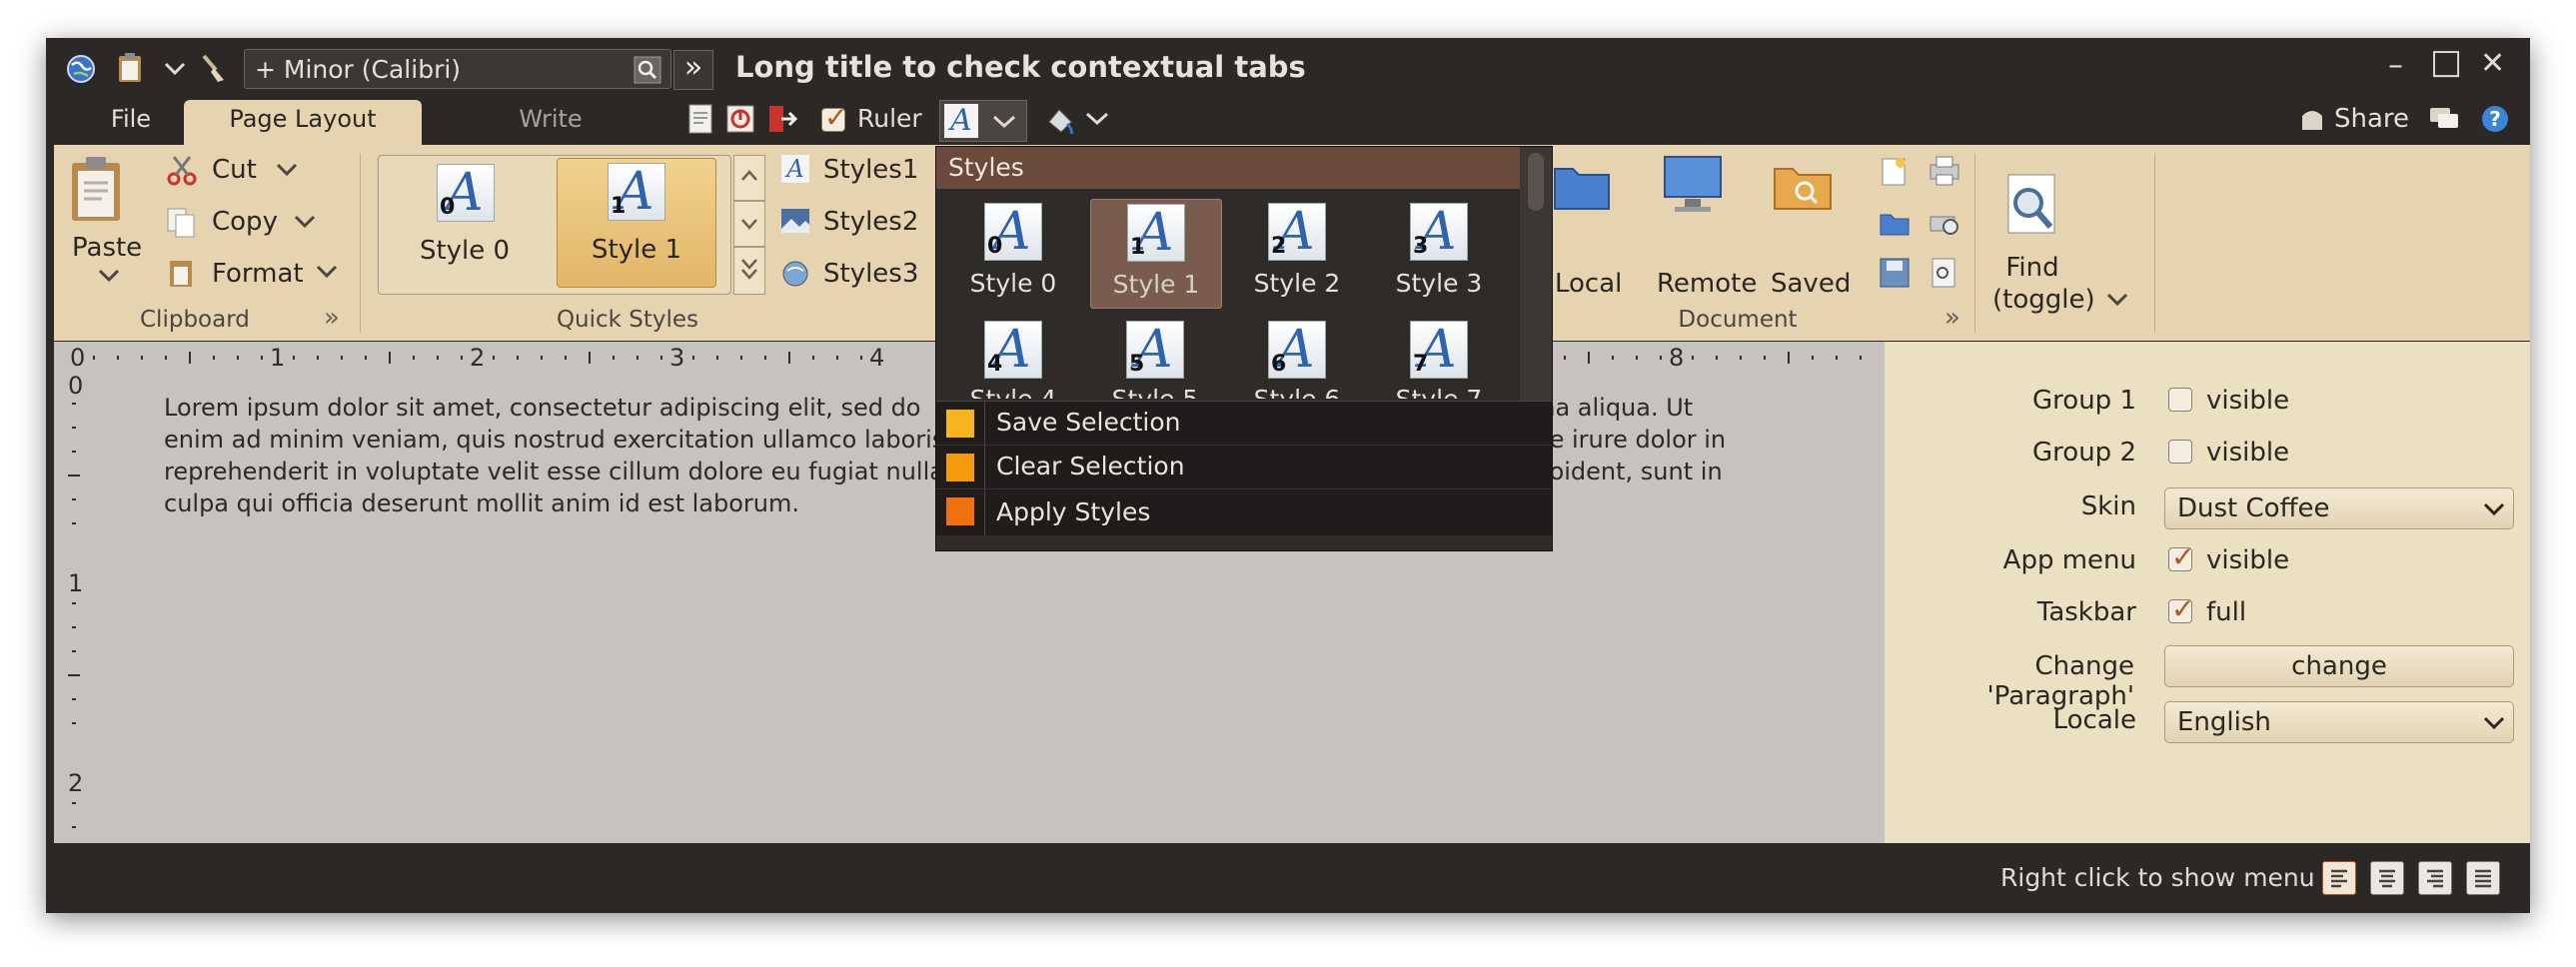  I want to click on folder-search-icon, so click(1803, 184).